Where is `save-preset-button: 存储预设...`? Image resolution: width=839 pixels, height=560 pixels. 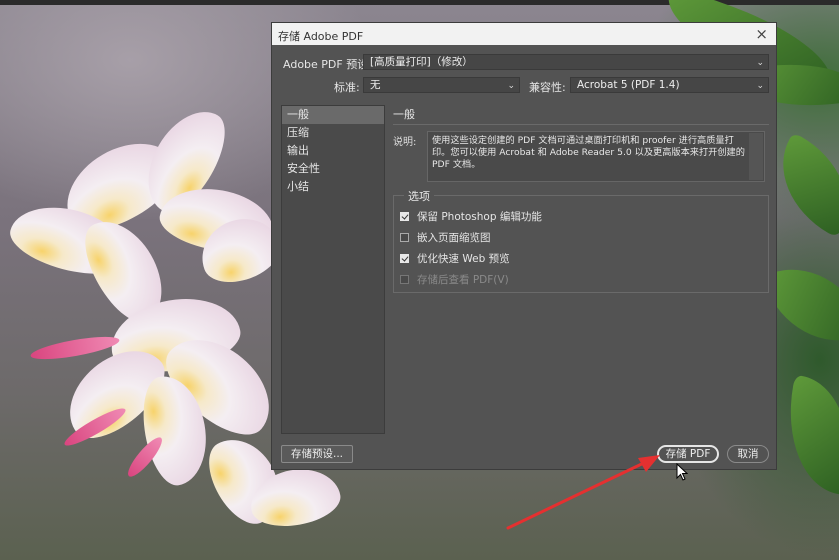
save-preset-button: 存储预设... is located at coordinates (317, 454).